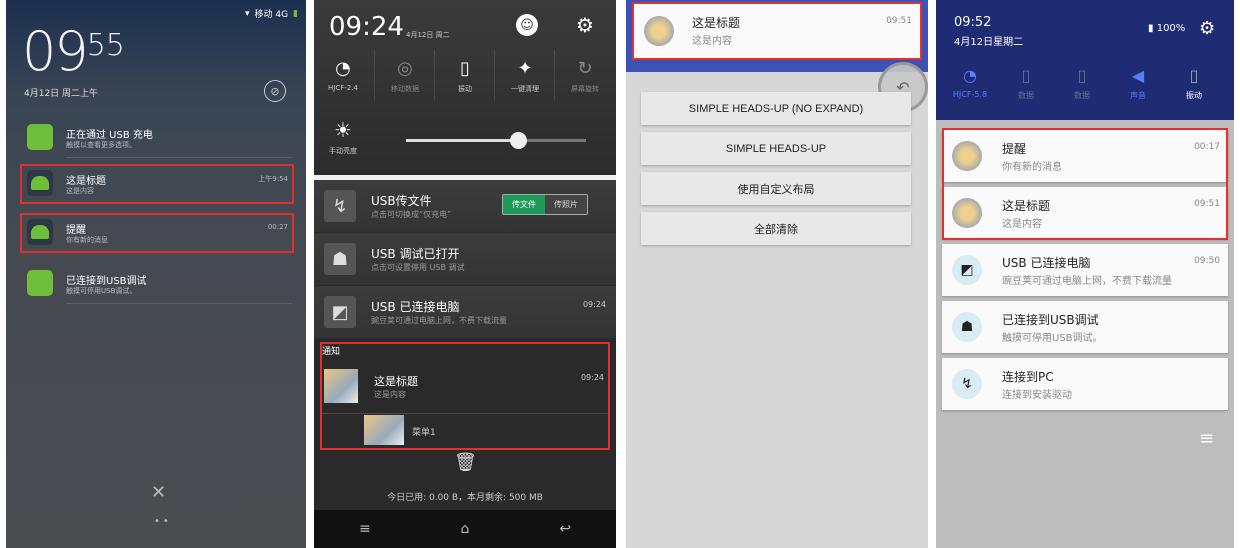  Describe the element at coordinates (343, 137) in the screenshot. I see `brightness-toggle: ☀ 手动亮度` at that location.